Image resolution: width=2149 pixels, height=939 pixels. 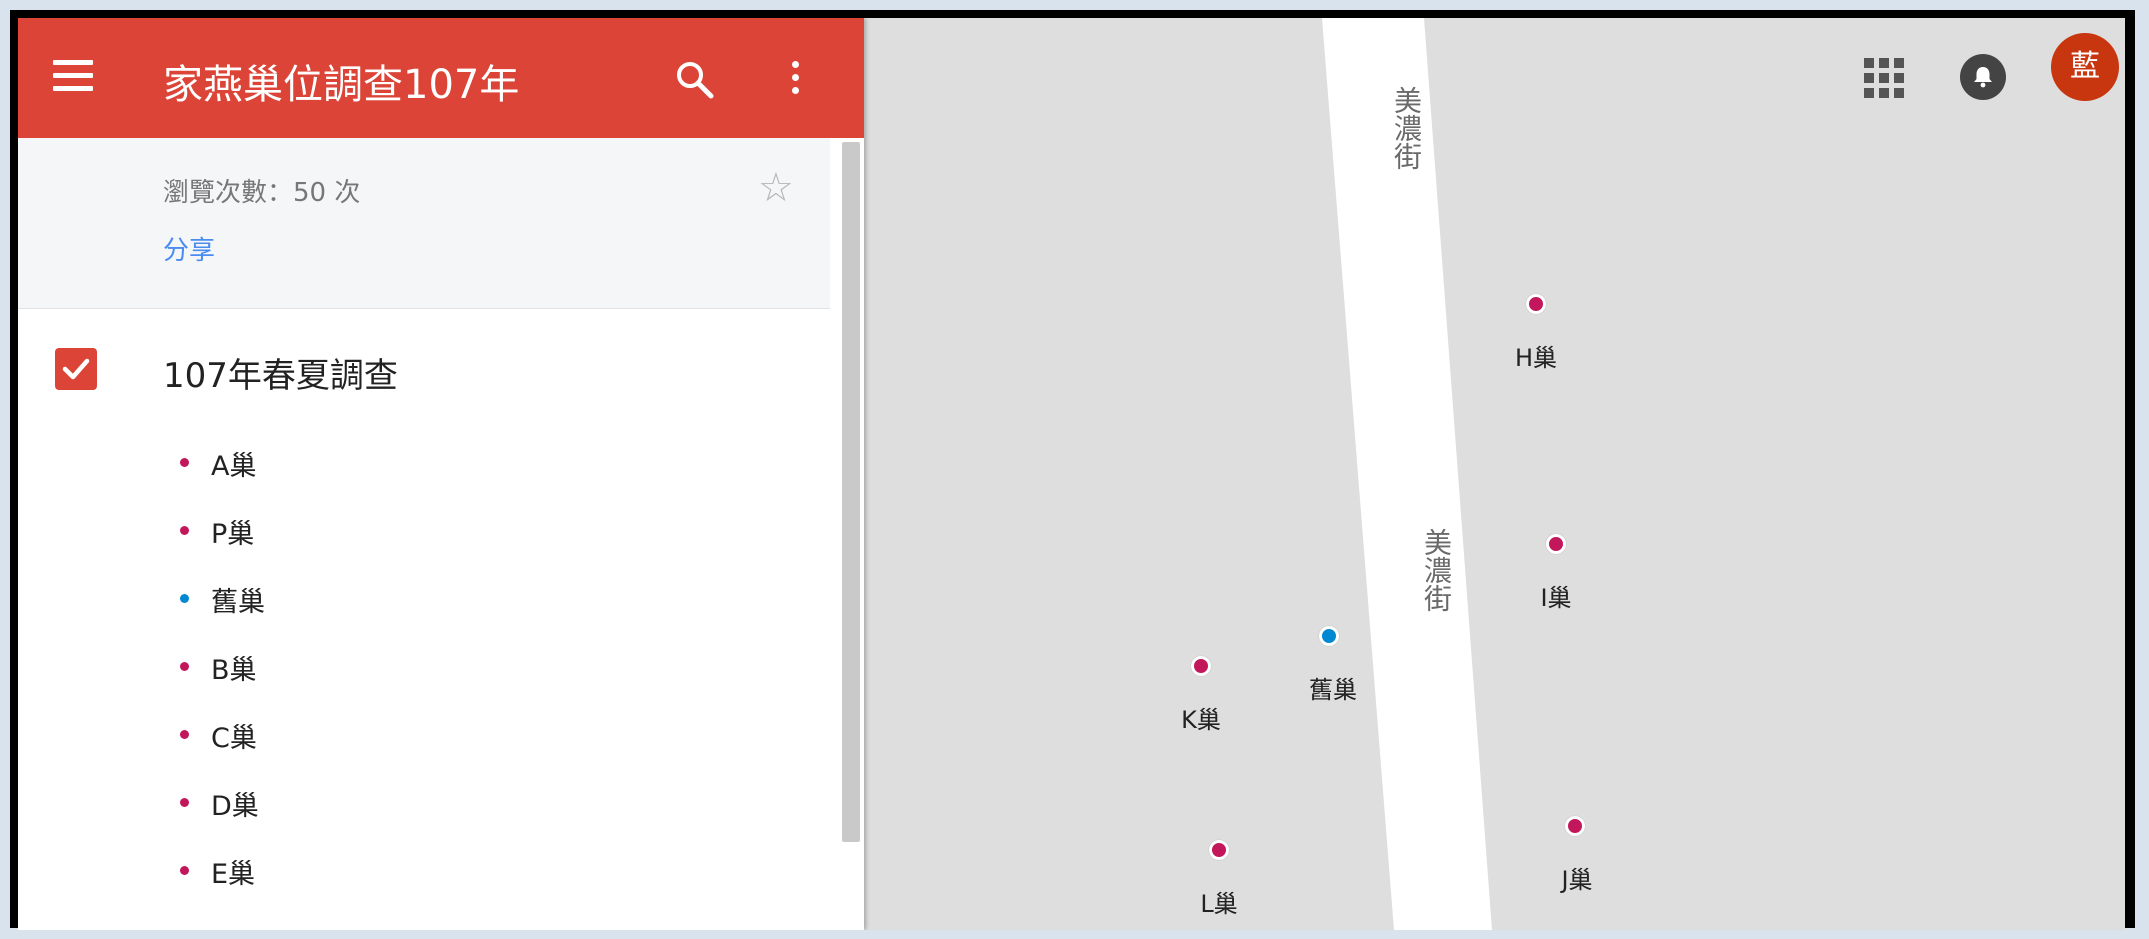 I want to click on map-title: 家燕巢位調查107年, so click(x=341, y=85).